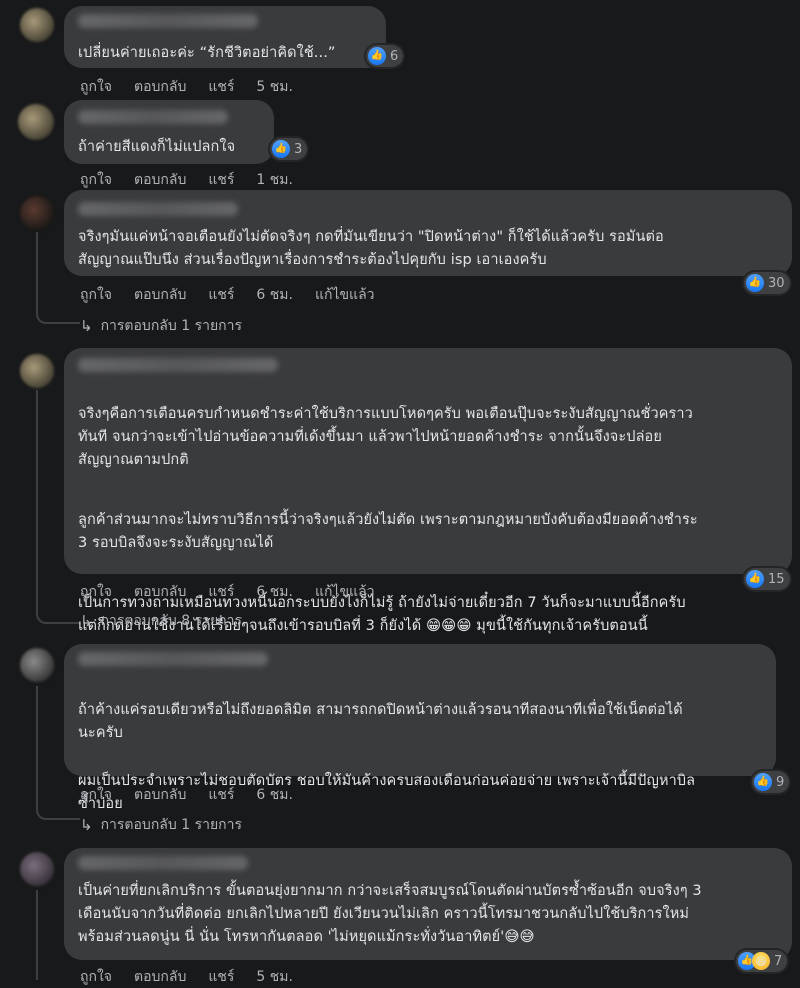 This screenshot has height=988, width=800. I want to click on haha-icon: 😆, so click(761, 961).